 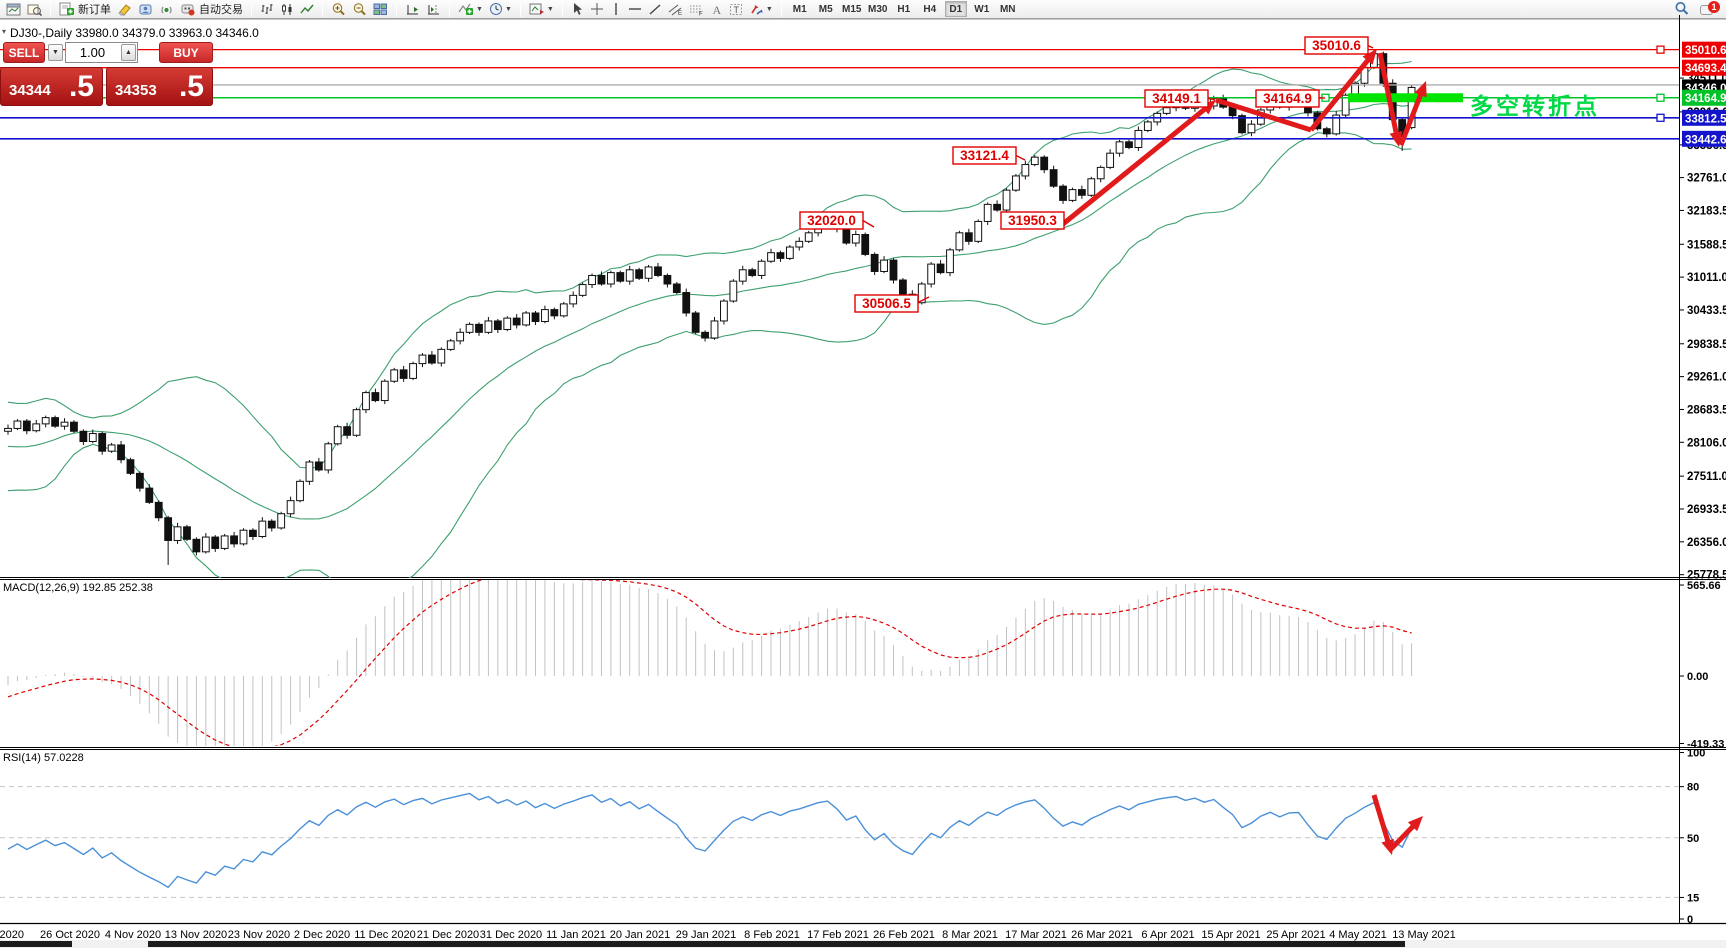 What do you see at coordinates (576, 935) in the screenshot?
I see `svg-text: 11 Jan 2021` at bounding box center [576, 935].